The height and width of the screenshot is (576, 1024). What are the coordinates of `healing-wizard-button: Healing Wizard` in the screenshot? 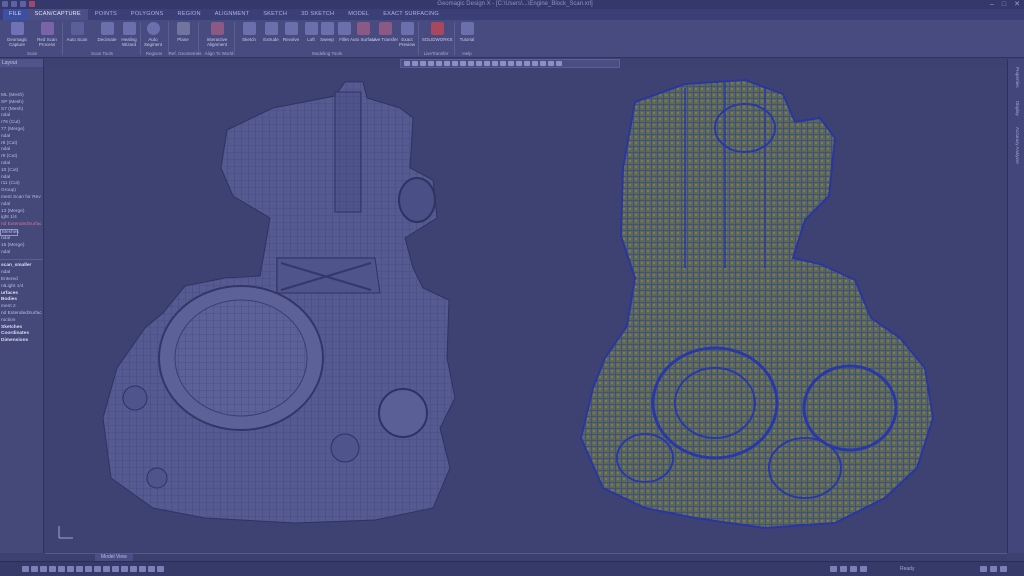 It's located at (129, 34).